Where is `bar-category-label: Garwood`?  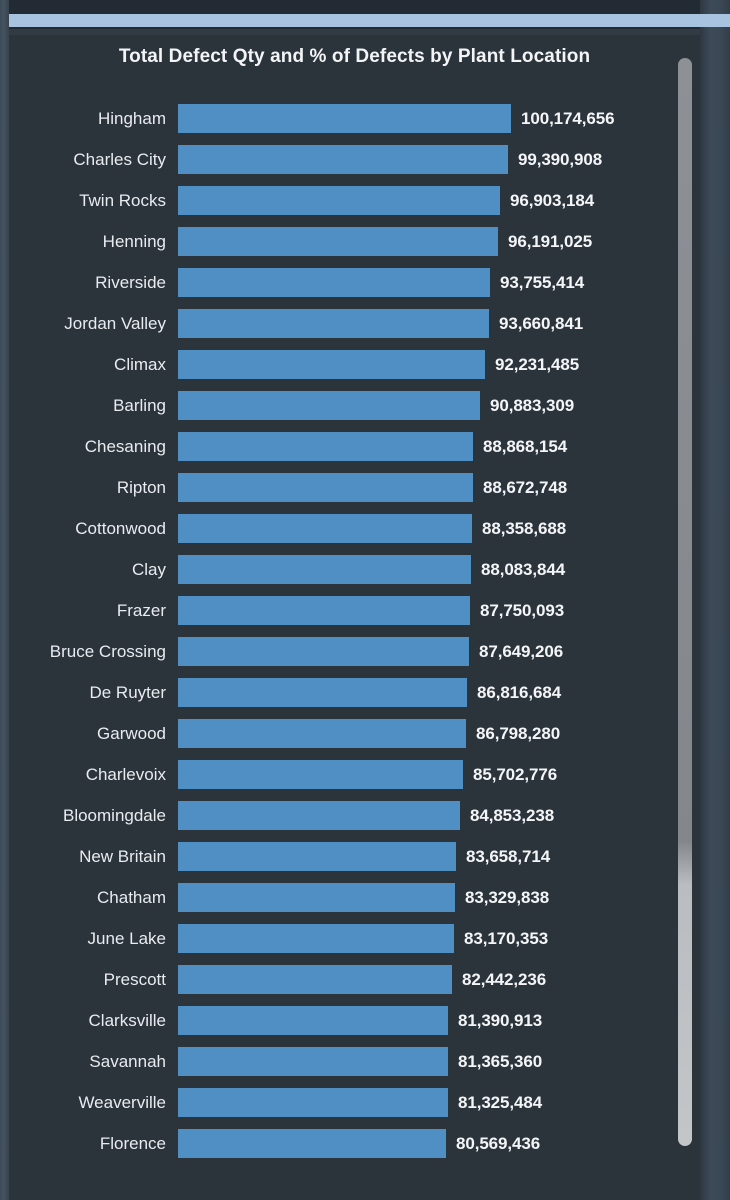 bar-category-label: Garwood is located at coordinates (87, 734).